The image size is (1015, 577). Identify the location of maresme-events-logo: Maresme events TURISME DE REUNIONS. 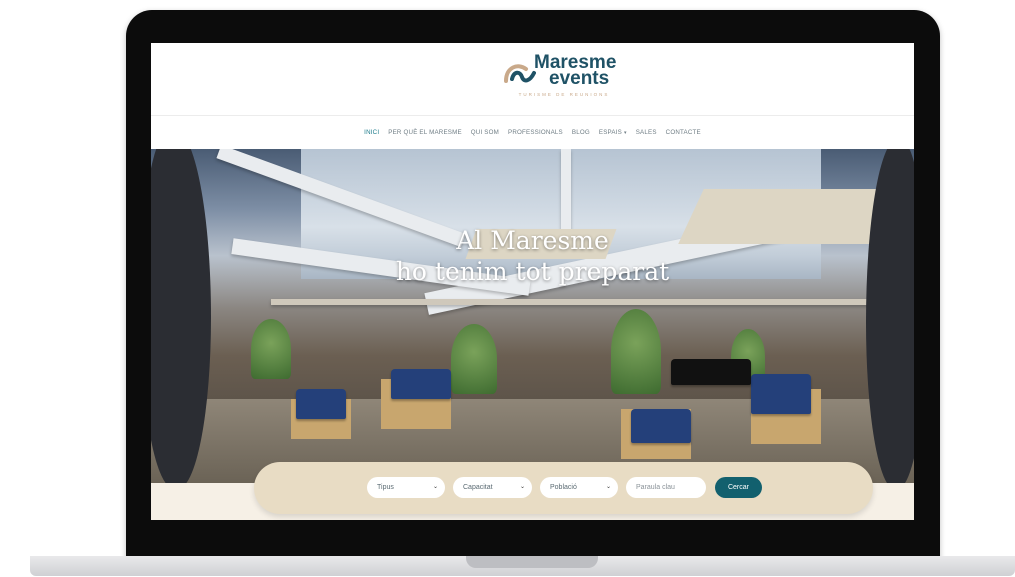
(565, 78).